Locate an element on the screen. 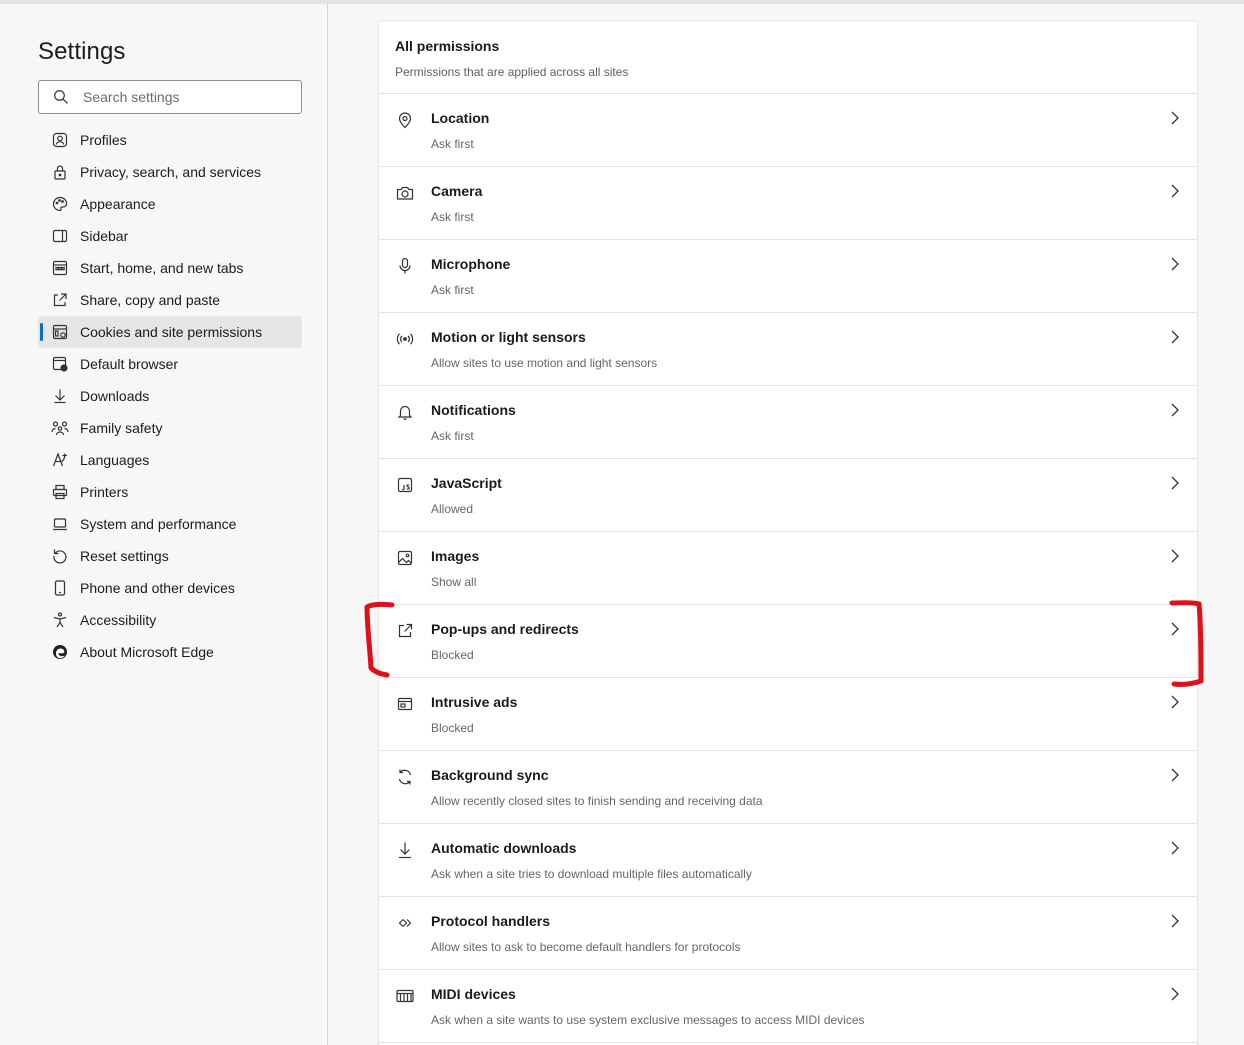  sidebar-item-share: Share, copy and paste is located at coordinates (170, 300).